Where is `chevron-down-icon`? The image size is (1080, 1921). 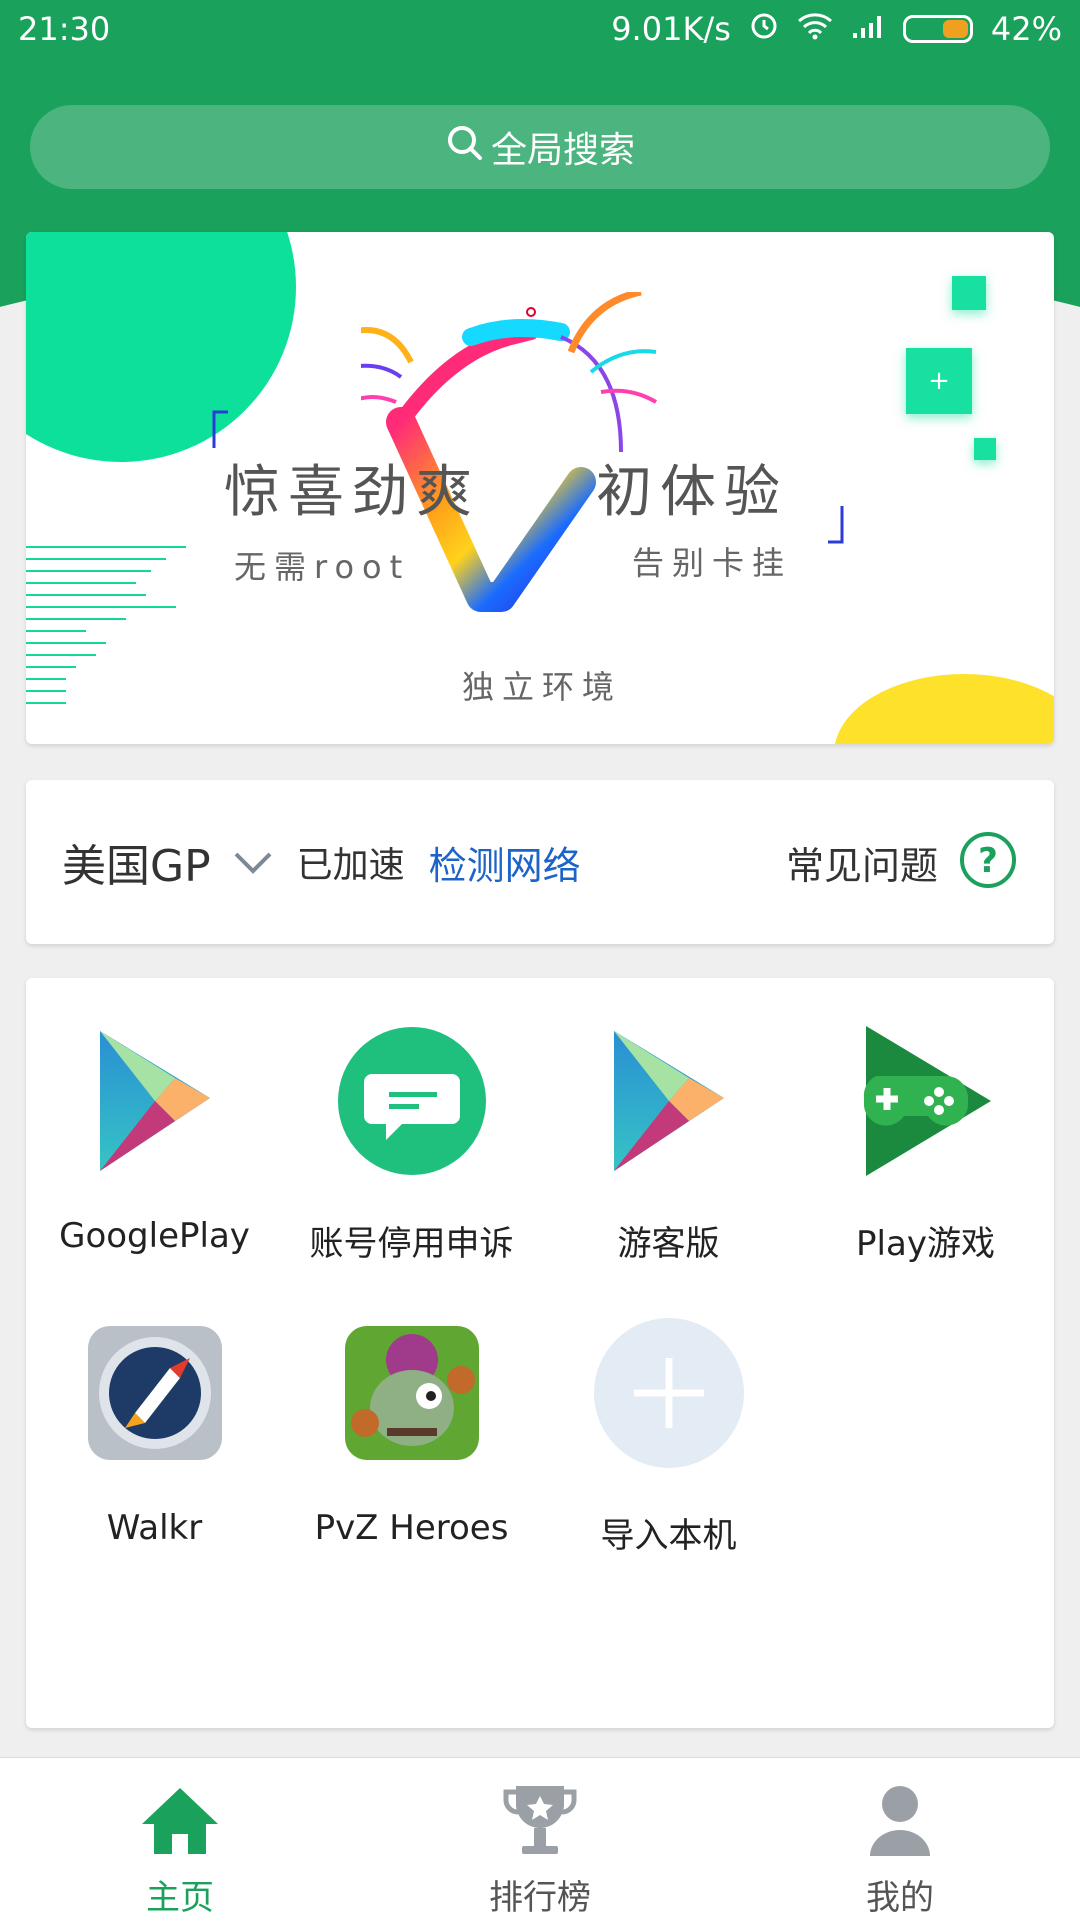
chevron-down-icon is located at coordinates (253, 865).